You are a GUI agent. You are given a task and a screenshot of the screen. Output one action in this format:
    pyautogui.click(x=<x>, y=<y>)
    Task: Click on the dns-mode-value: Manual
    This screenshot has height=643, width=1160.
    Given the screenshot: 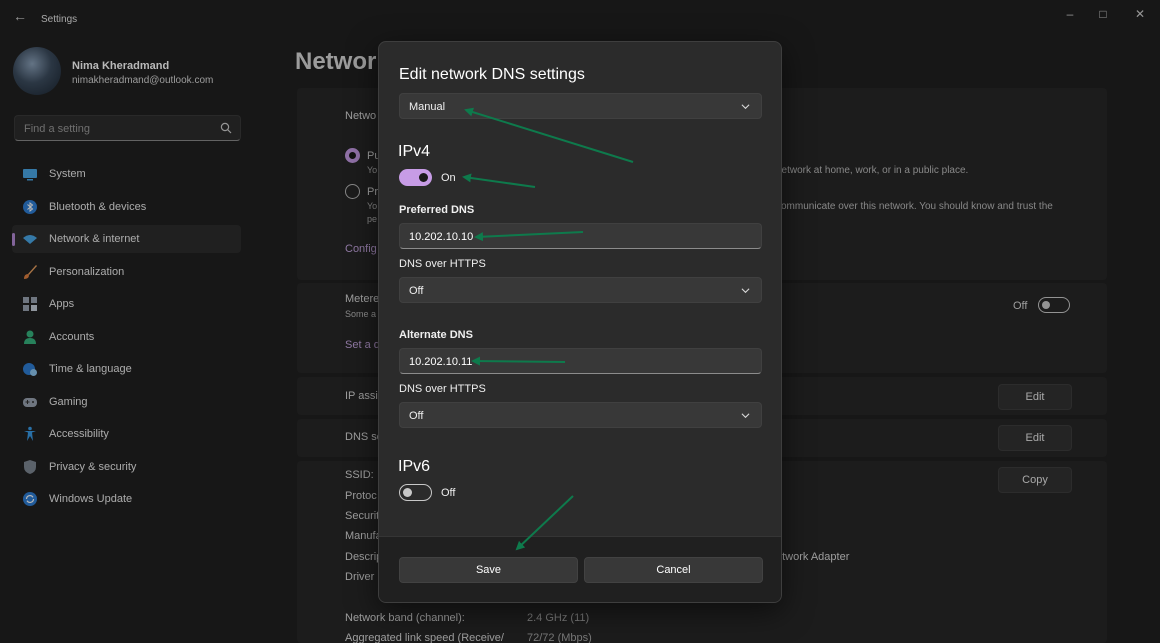 What is the action you would take?
    pyautogui.click(x=427, y=107)
    